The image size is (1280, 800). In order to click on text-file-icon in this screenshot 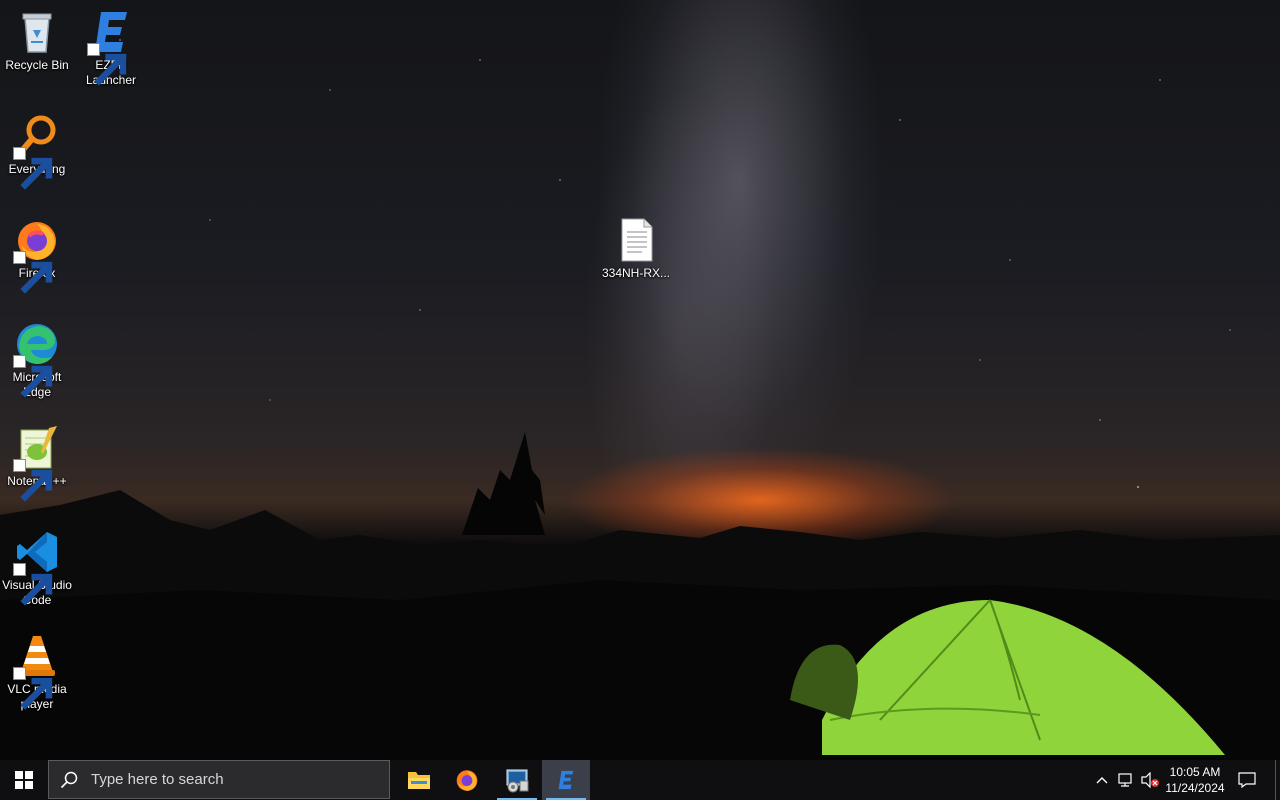, I will do `click(637, 240)`.